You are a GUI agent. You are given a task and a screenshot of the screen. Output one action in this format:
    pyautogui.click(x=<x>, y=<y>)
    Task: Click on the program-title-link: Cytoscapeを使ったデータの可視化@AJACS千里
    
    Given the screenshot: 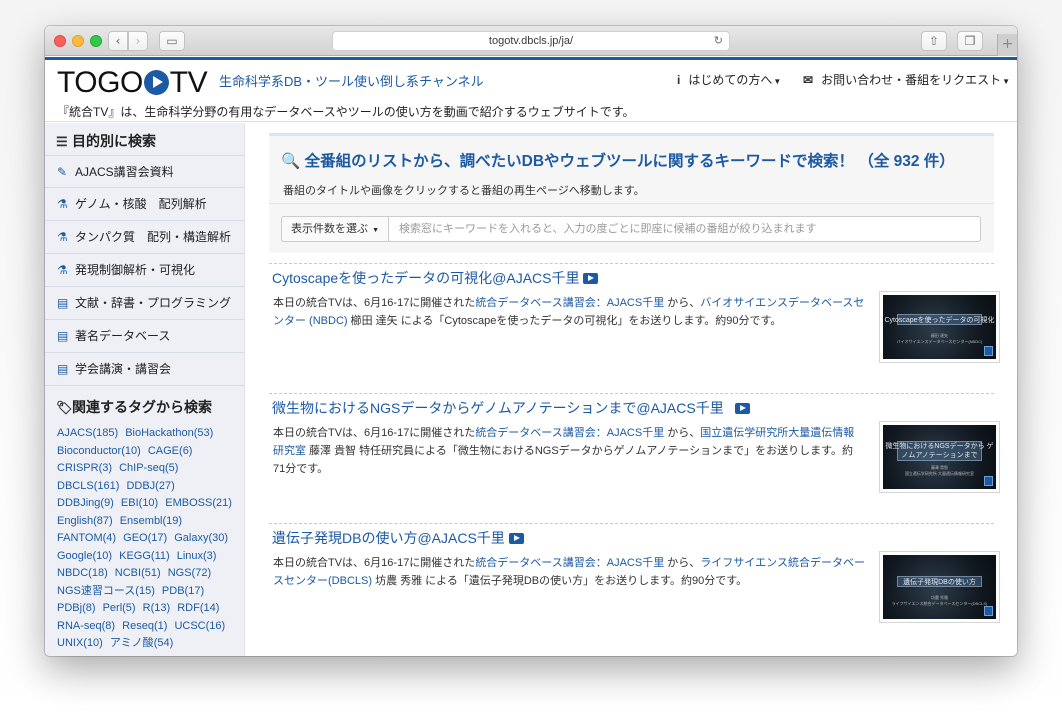 What is the action you would take?
    pyautogui.click(x=435, y=278)
    